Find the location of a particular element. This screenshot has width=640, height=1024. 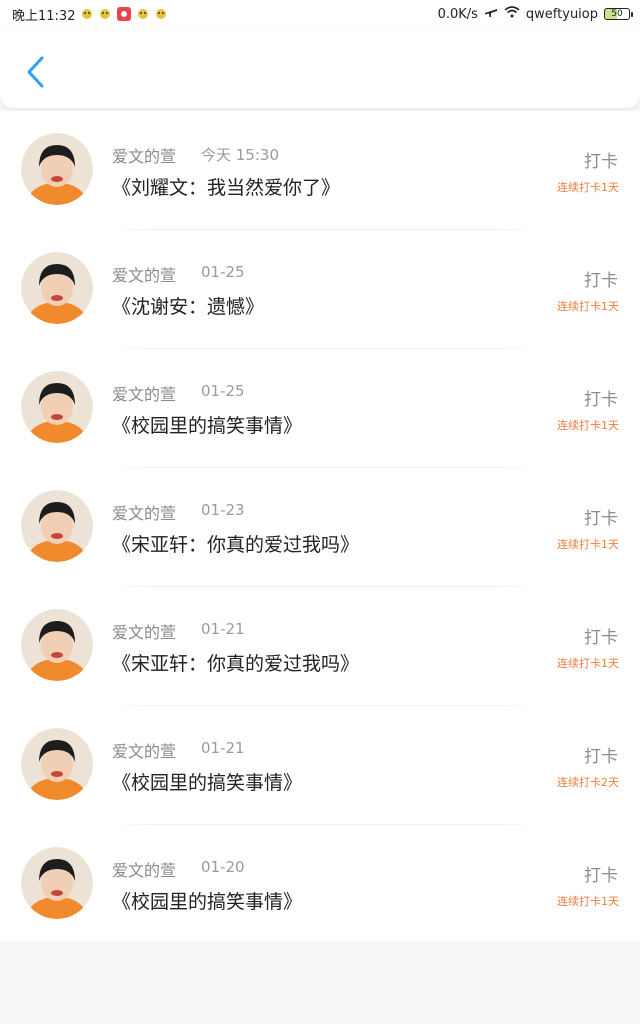

record-date: 01-20 is located at coordinates (223, 867).